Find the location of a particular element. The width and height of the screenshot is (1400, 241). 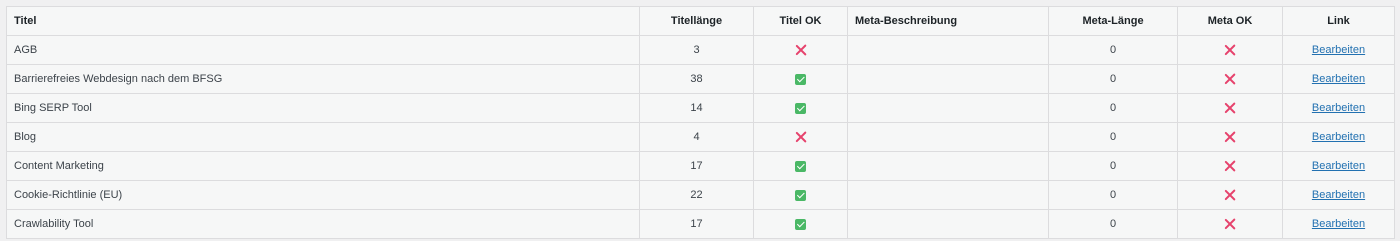

cell-title: Bing SERP Tool is located at coordinates (323, 108).